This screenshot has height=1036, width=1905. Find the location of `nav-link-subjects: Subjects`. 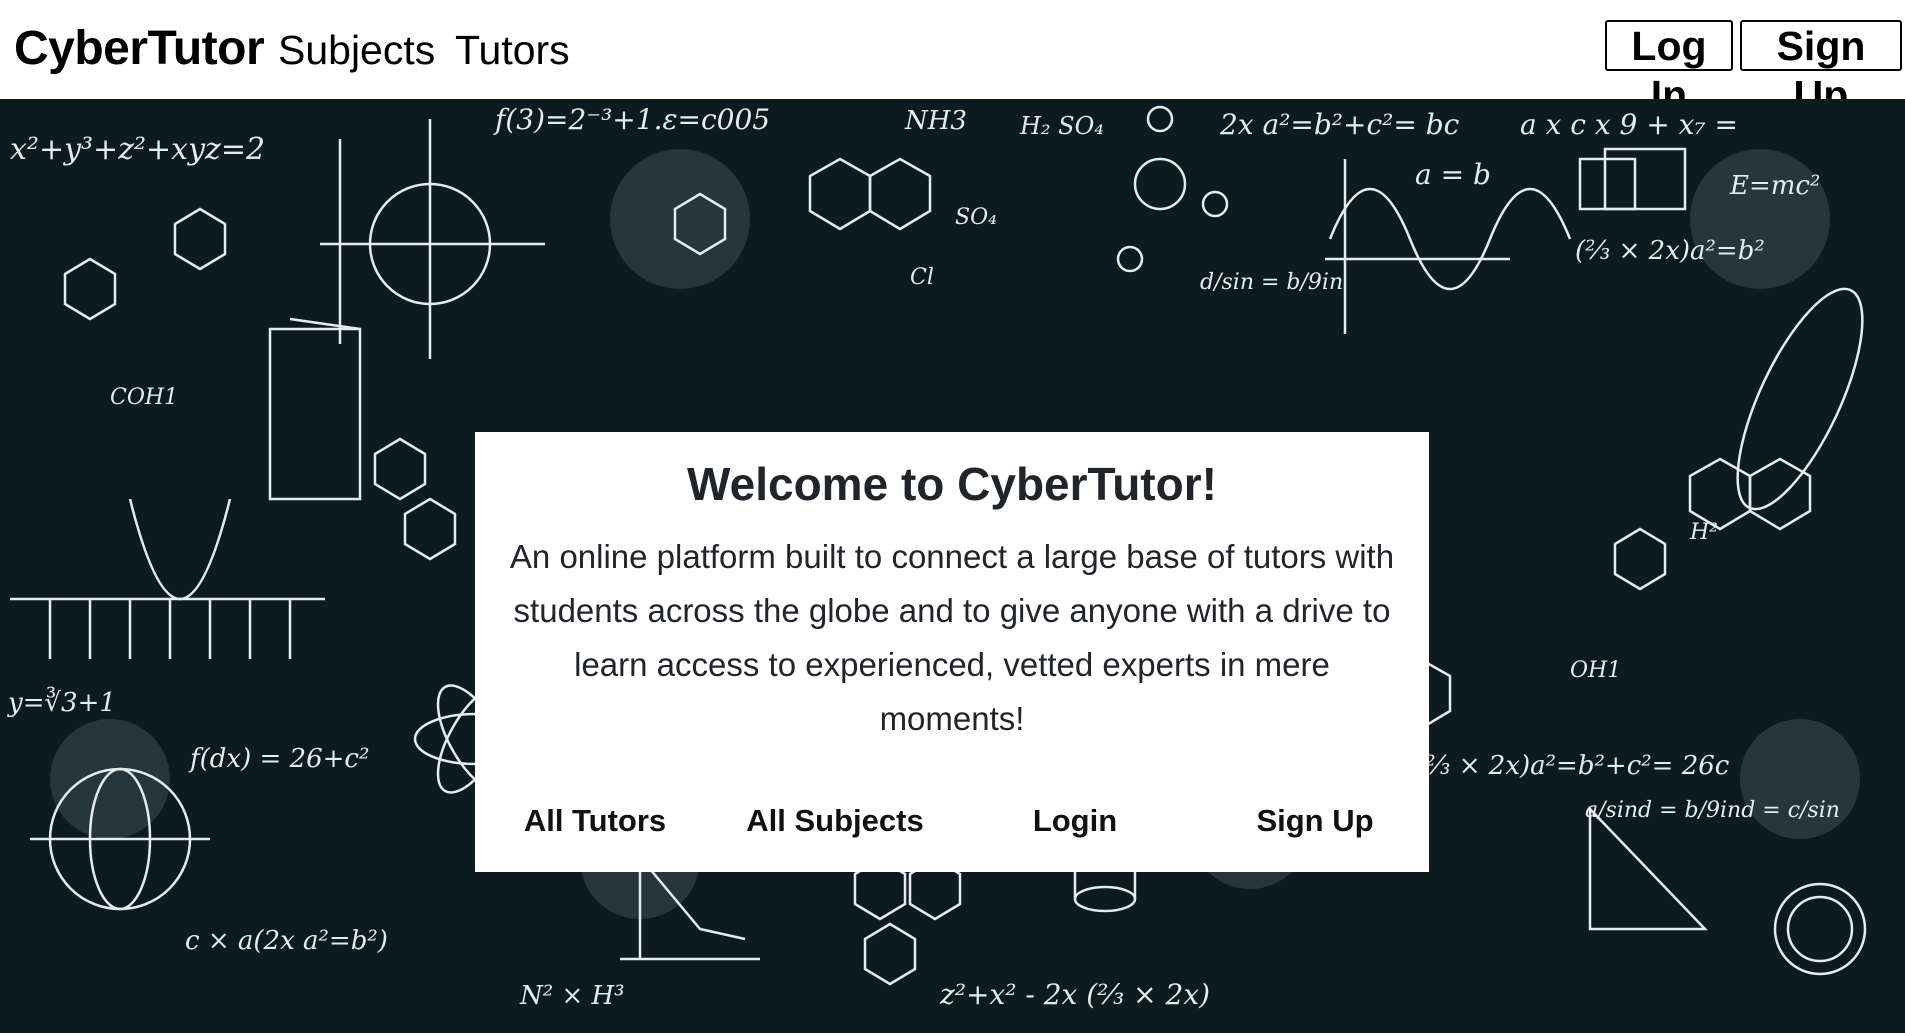

nav-link-subjects: Subjects is located at coordinates (356, 50).